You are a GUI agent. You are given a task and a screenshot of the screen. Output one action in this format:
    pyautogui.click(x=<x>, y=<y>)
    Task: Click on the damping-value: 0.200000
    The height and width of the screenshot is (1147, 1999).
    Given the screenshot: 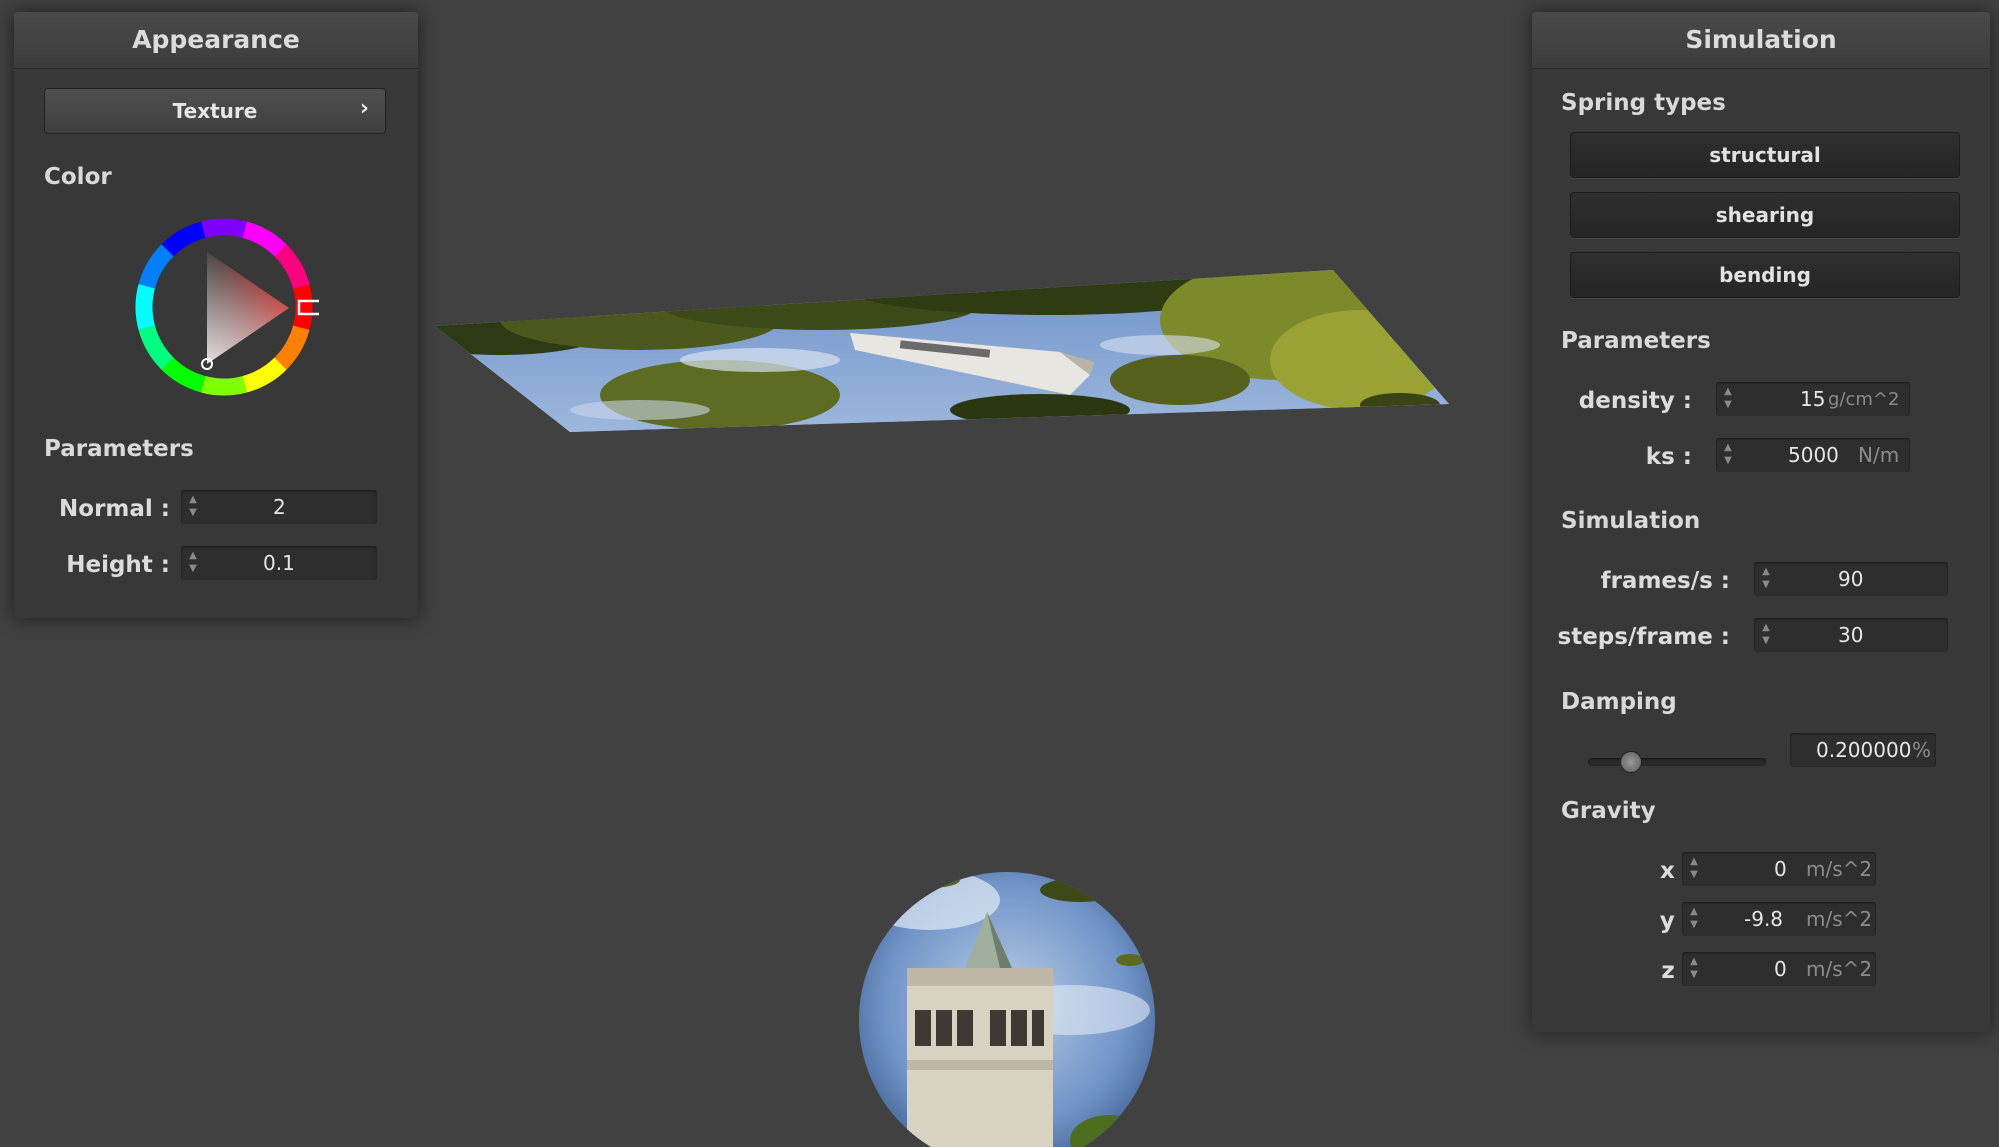 What is the action you would take?
    pyautogui.click(x=1864, y=750)
    